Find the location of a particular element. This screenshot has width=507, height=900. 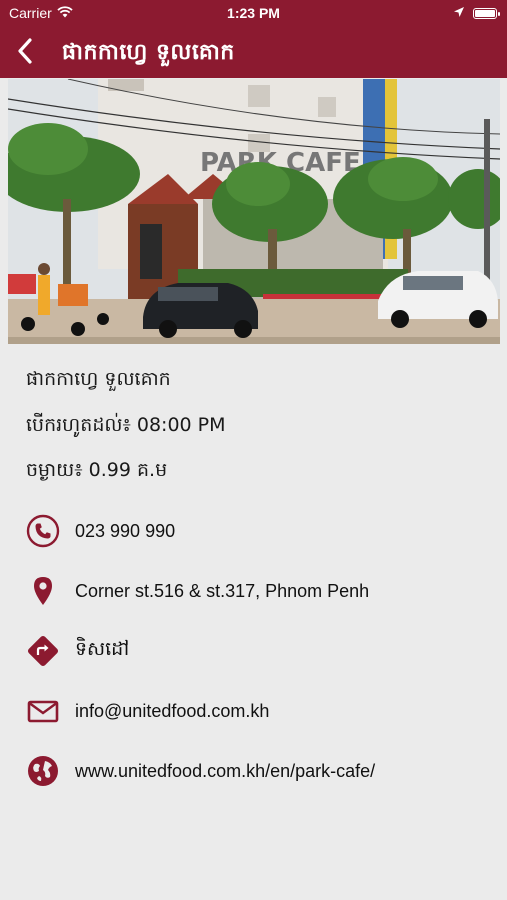

nav-bar: ផាកកាហ្វេ ទួលគោក is located at coordinates (253, 53).